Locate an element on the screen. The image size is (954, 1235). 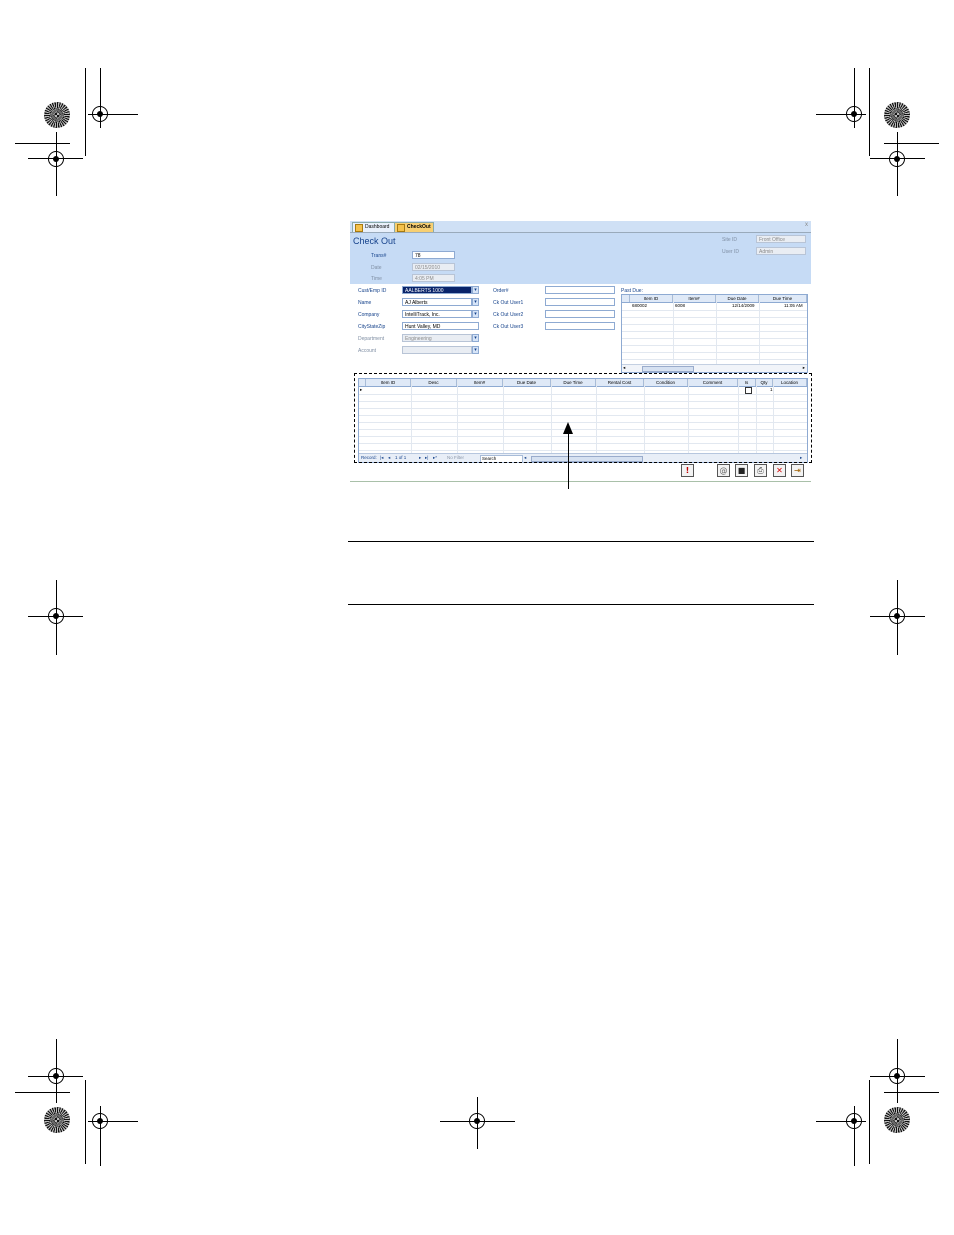
callout-arrow is located at coordinates (568, 460).